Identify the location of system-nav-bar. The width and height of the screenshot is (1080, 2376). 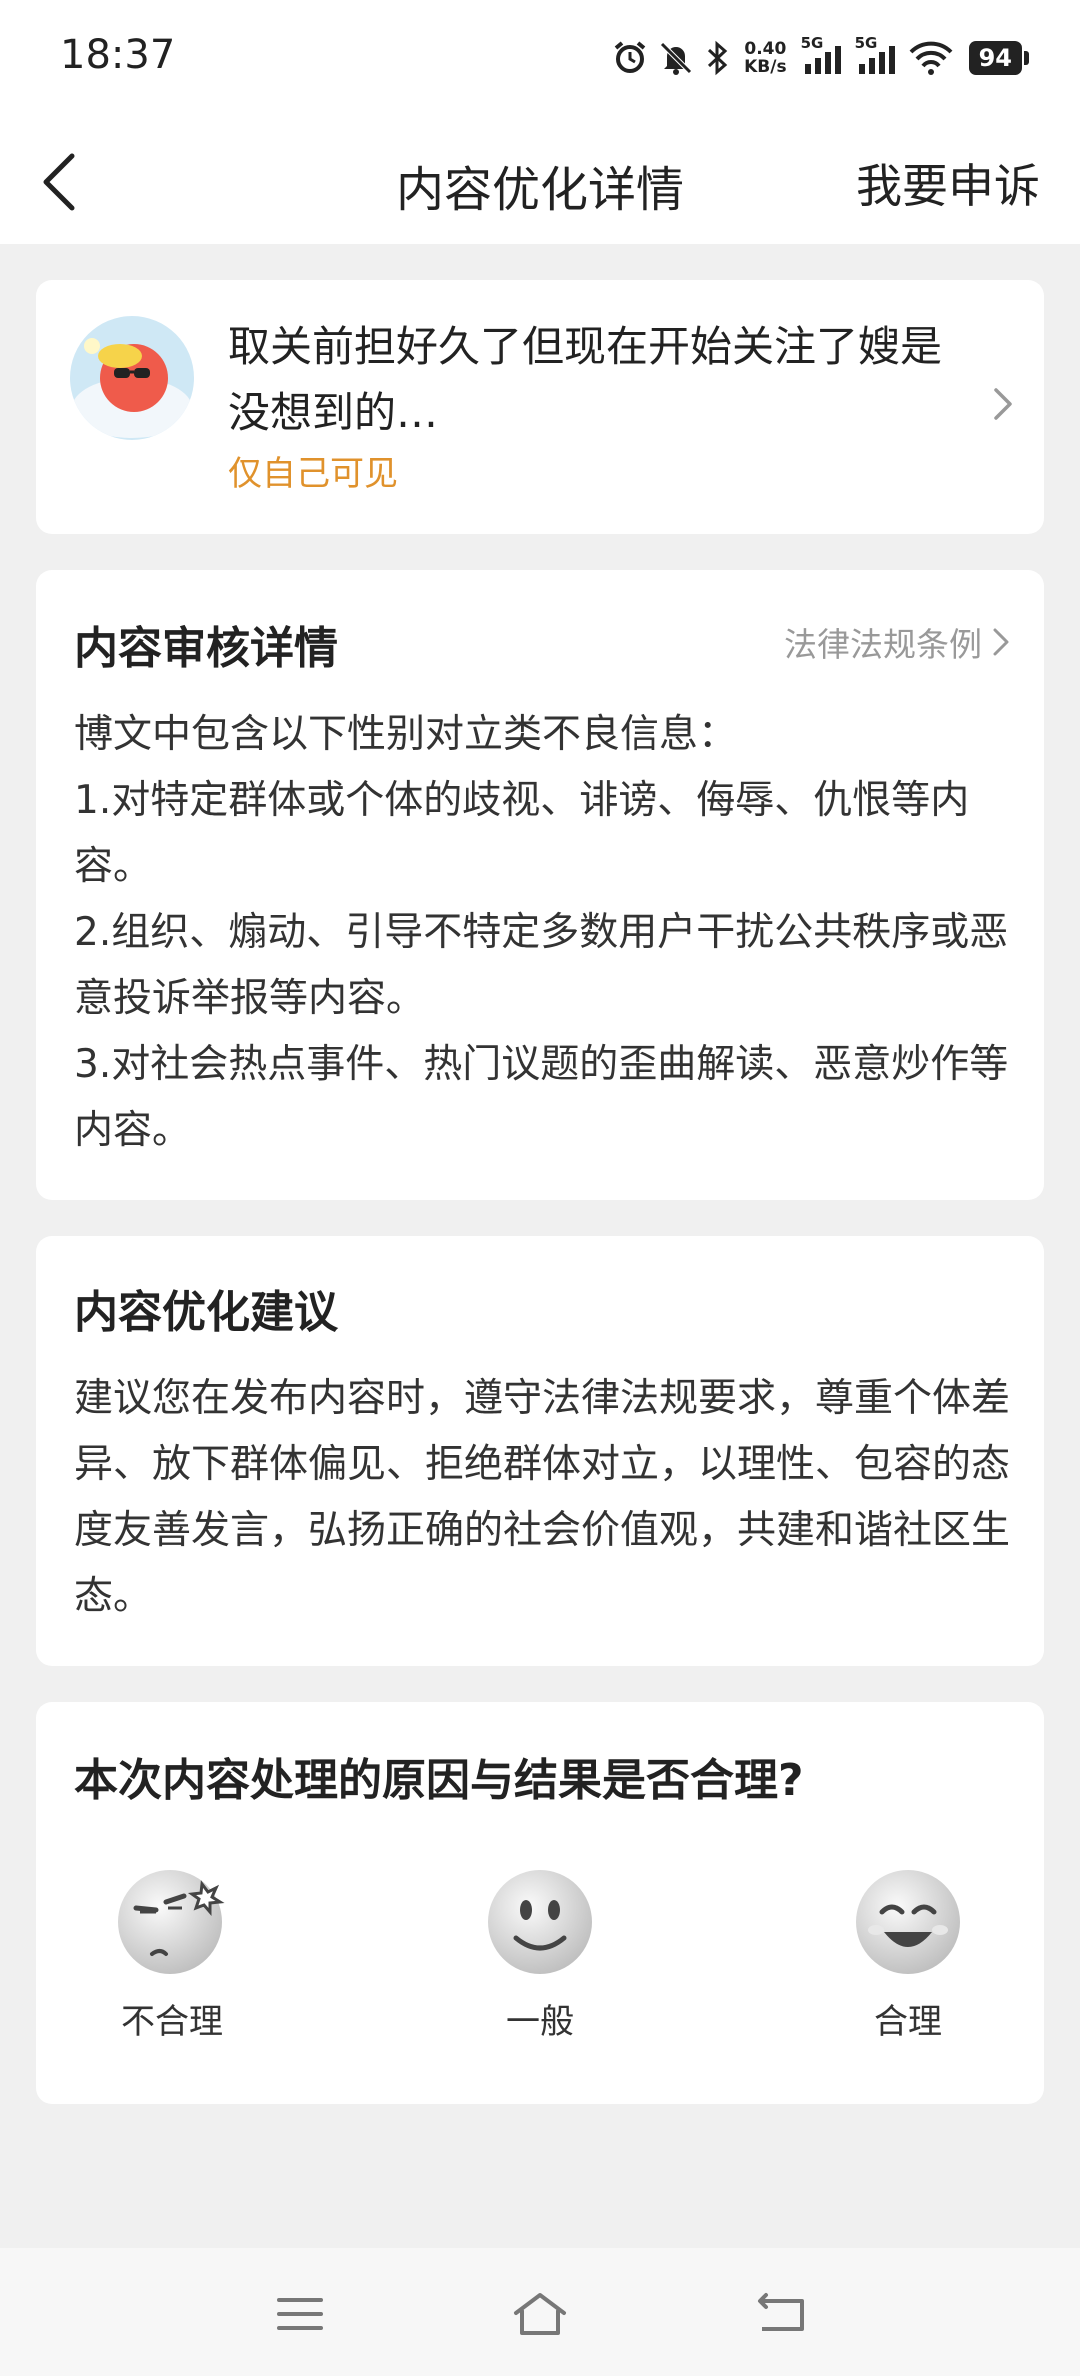
(540, 2312).